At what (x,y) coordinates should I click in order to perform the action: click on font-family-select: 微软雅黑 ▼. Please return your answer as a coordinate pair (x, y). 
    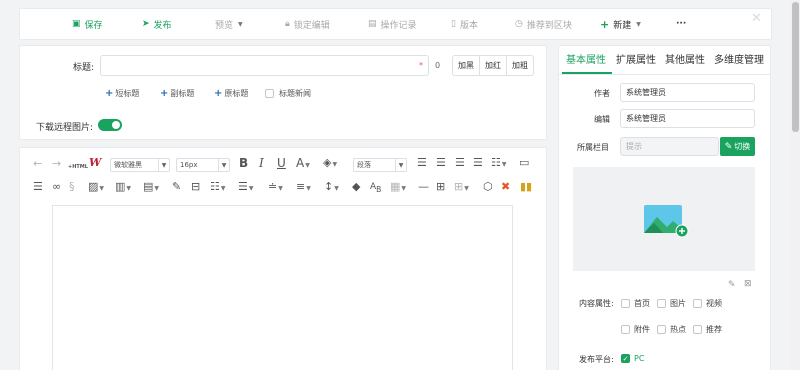
    Looking at the image, I should click on (140, 165).